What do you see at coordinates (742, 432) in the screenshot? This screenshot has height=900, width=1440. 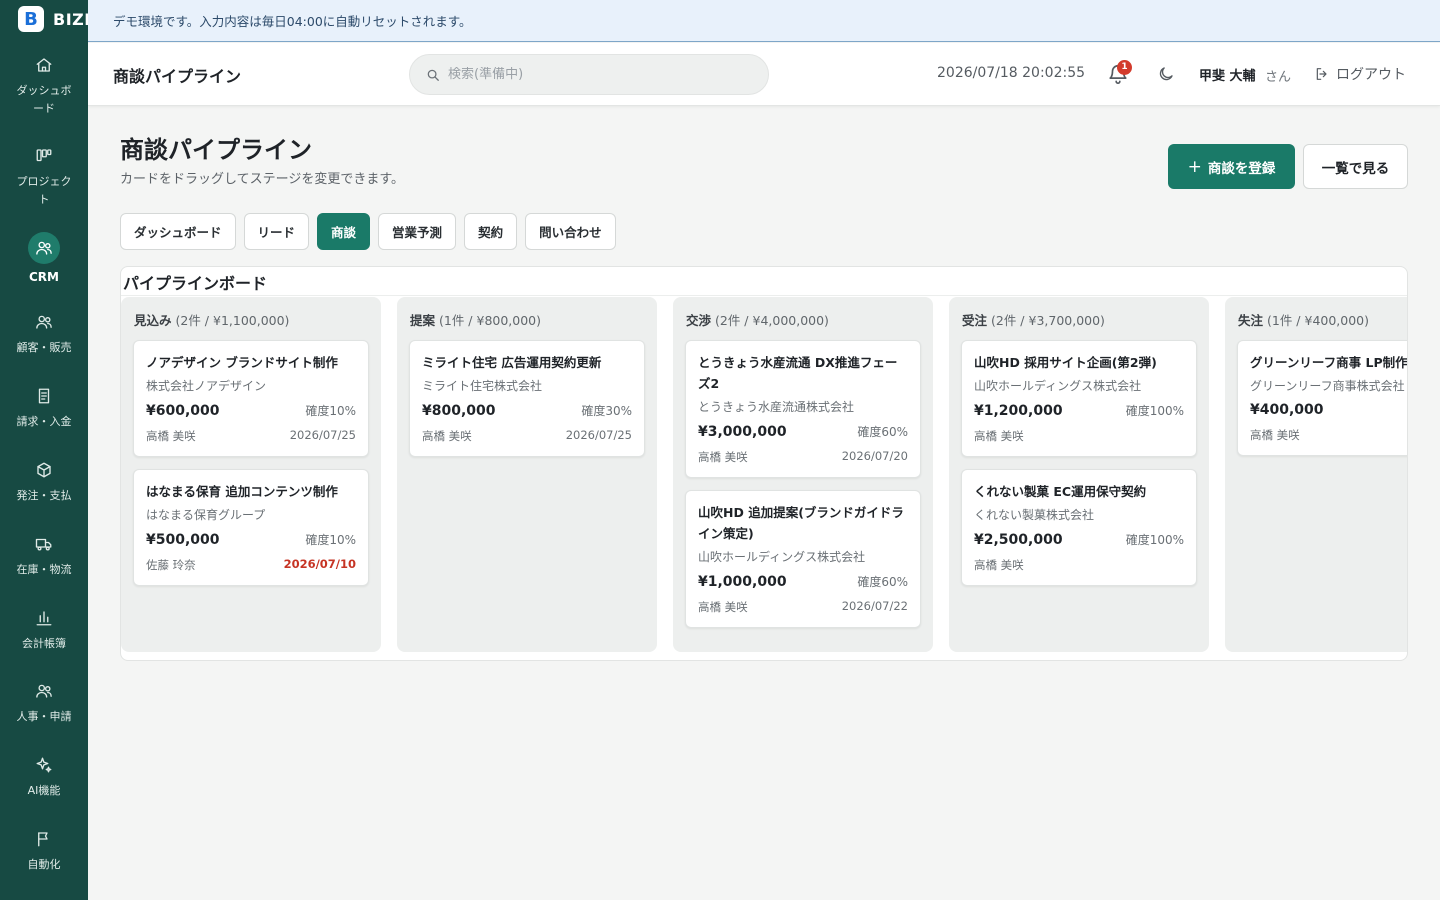 I see `deal-amount: ¥3,000,000` at bounding box center [742, 432].